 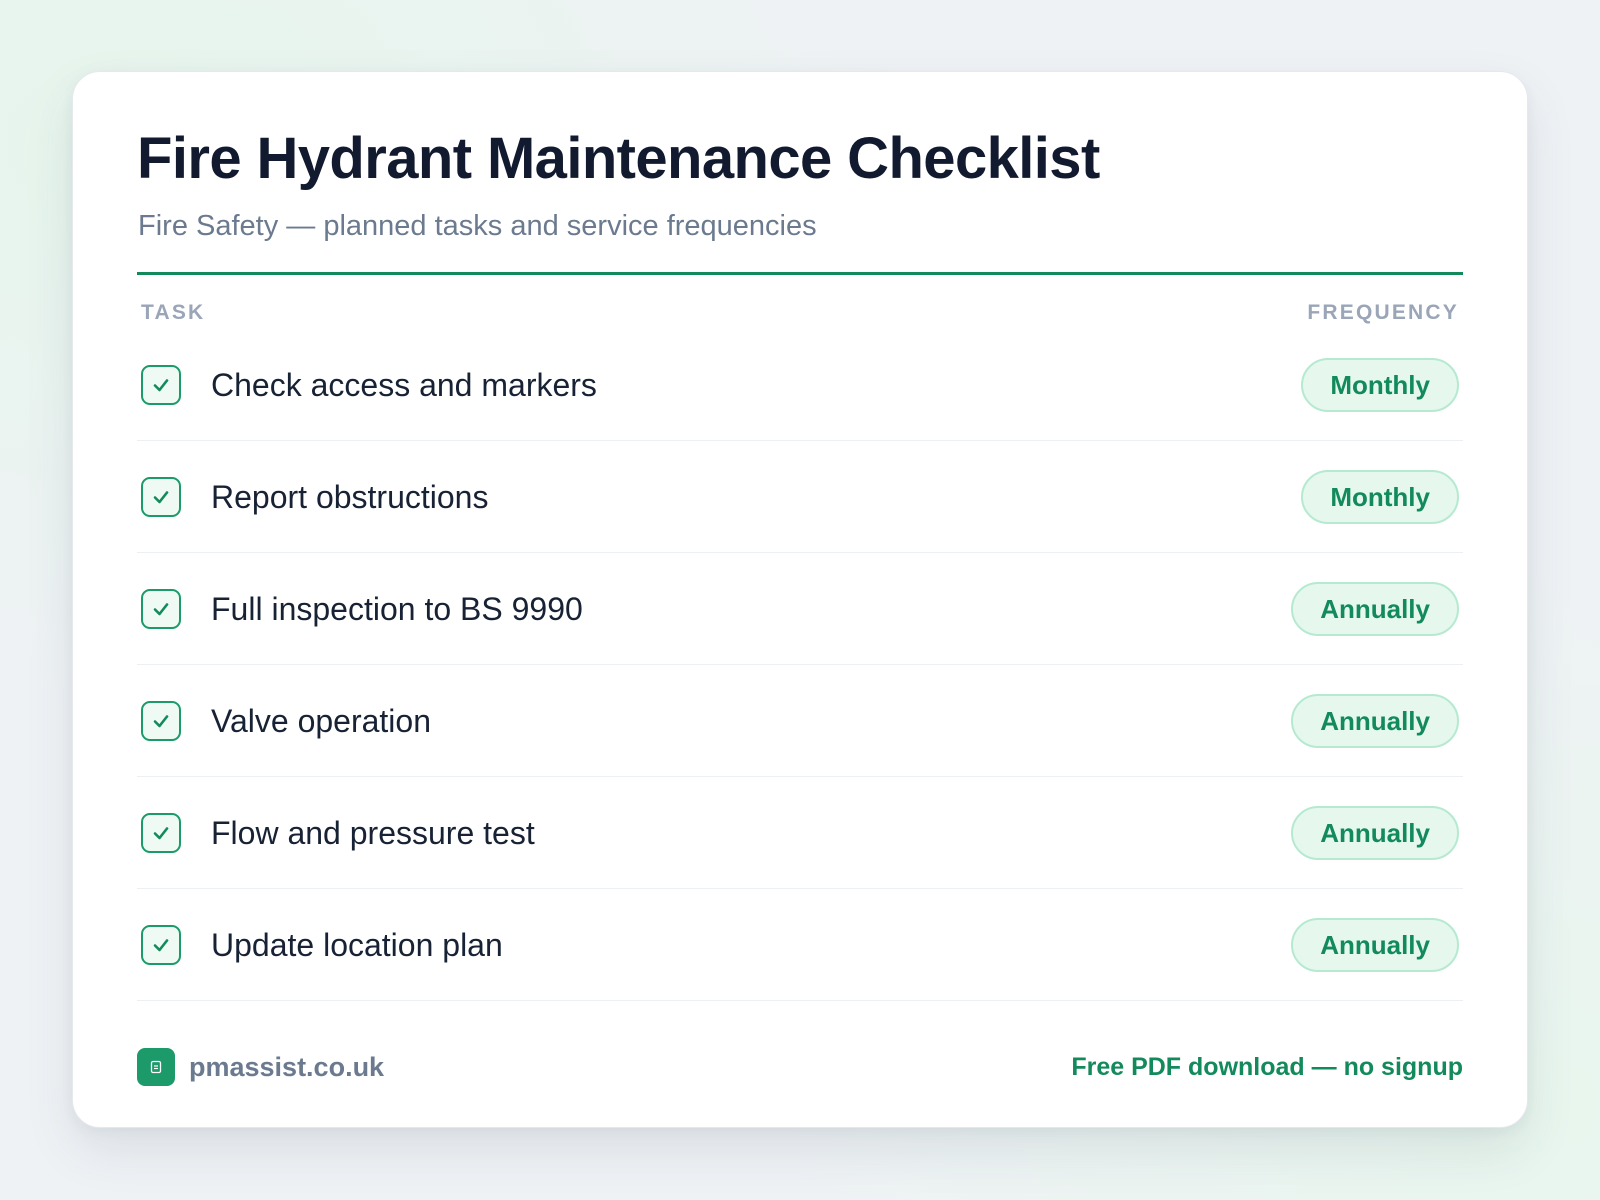 I want to click on task-label: Full inspection to BS 9990, so click(x=397, y=608).